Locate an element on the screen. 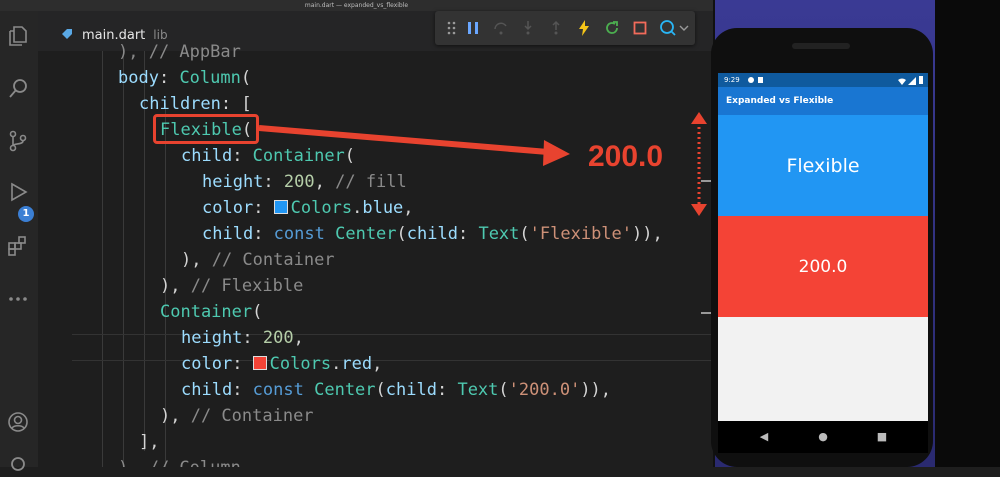 Image resolution: width=1000 pixels, height=477 pixels. color-swatch-blue is located at coordinates (280, 207).